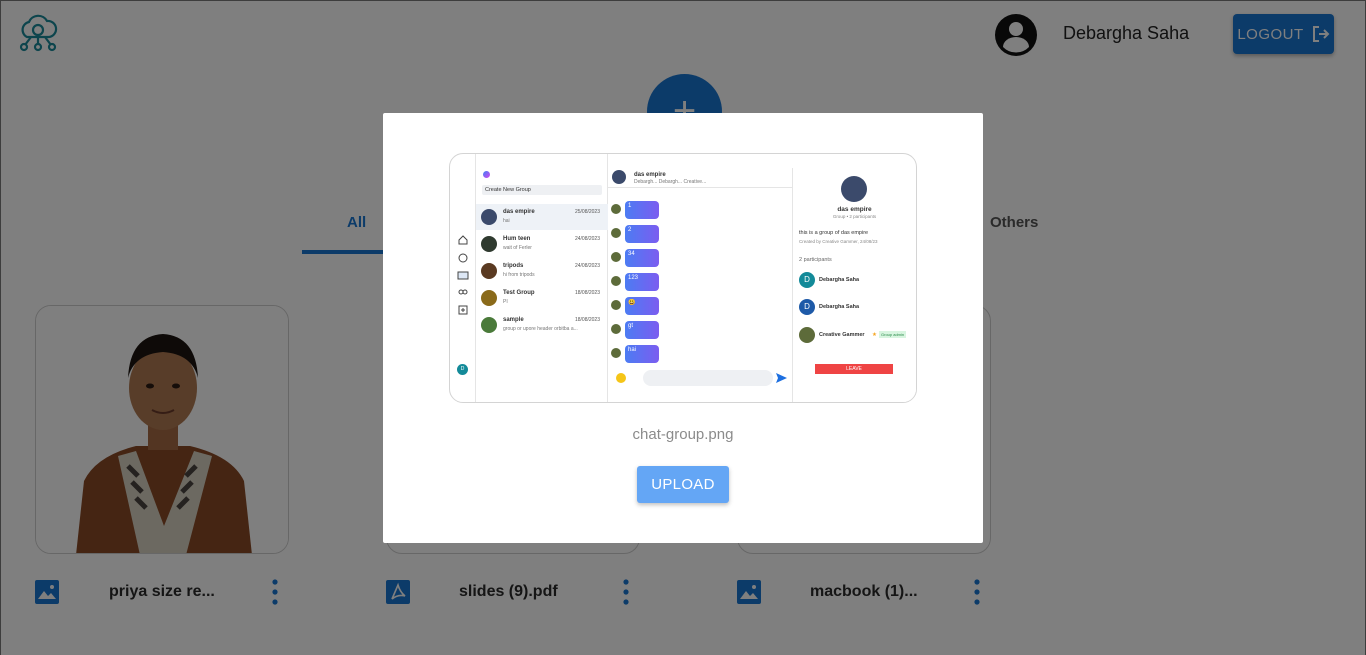  Describe the element at coordinates (642, 234) in the screenshot. I see `preview-message: 2` at that location.